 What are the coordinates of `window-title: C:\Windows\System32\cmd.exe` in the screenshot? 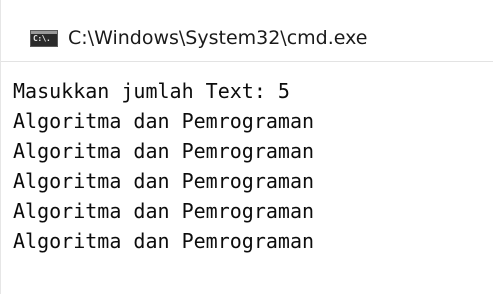 It's located at (218, 38).